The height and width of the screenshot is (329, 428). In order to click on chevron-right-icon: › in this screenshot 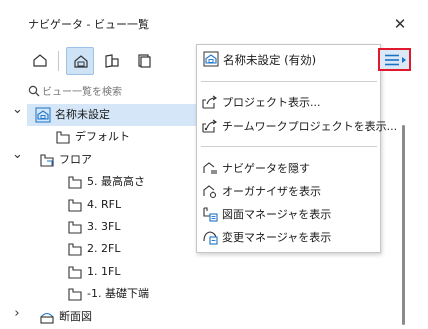, I will do `click(17, 313)`.